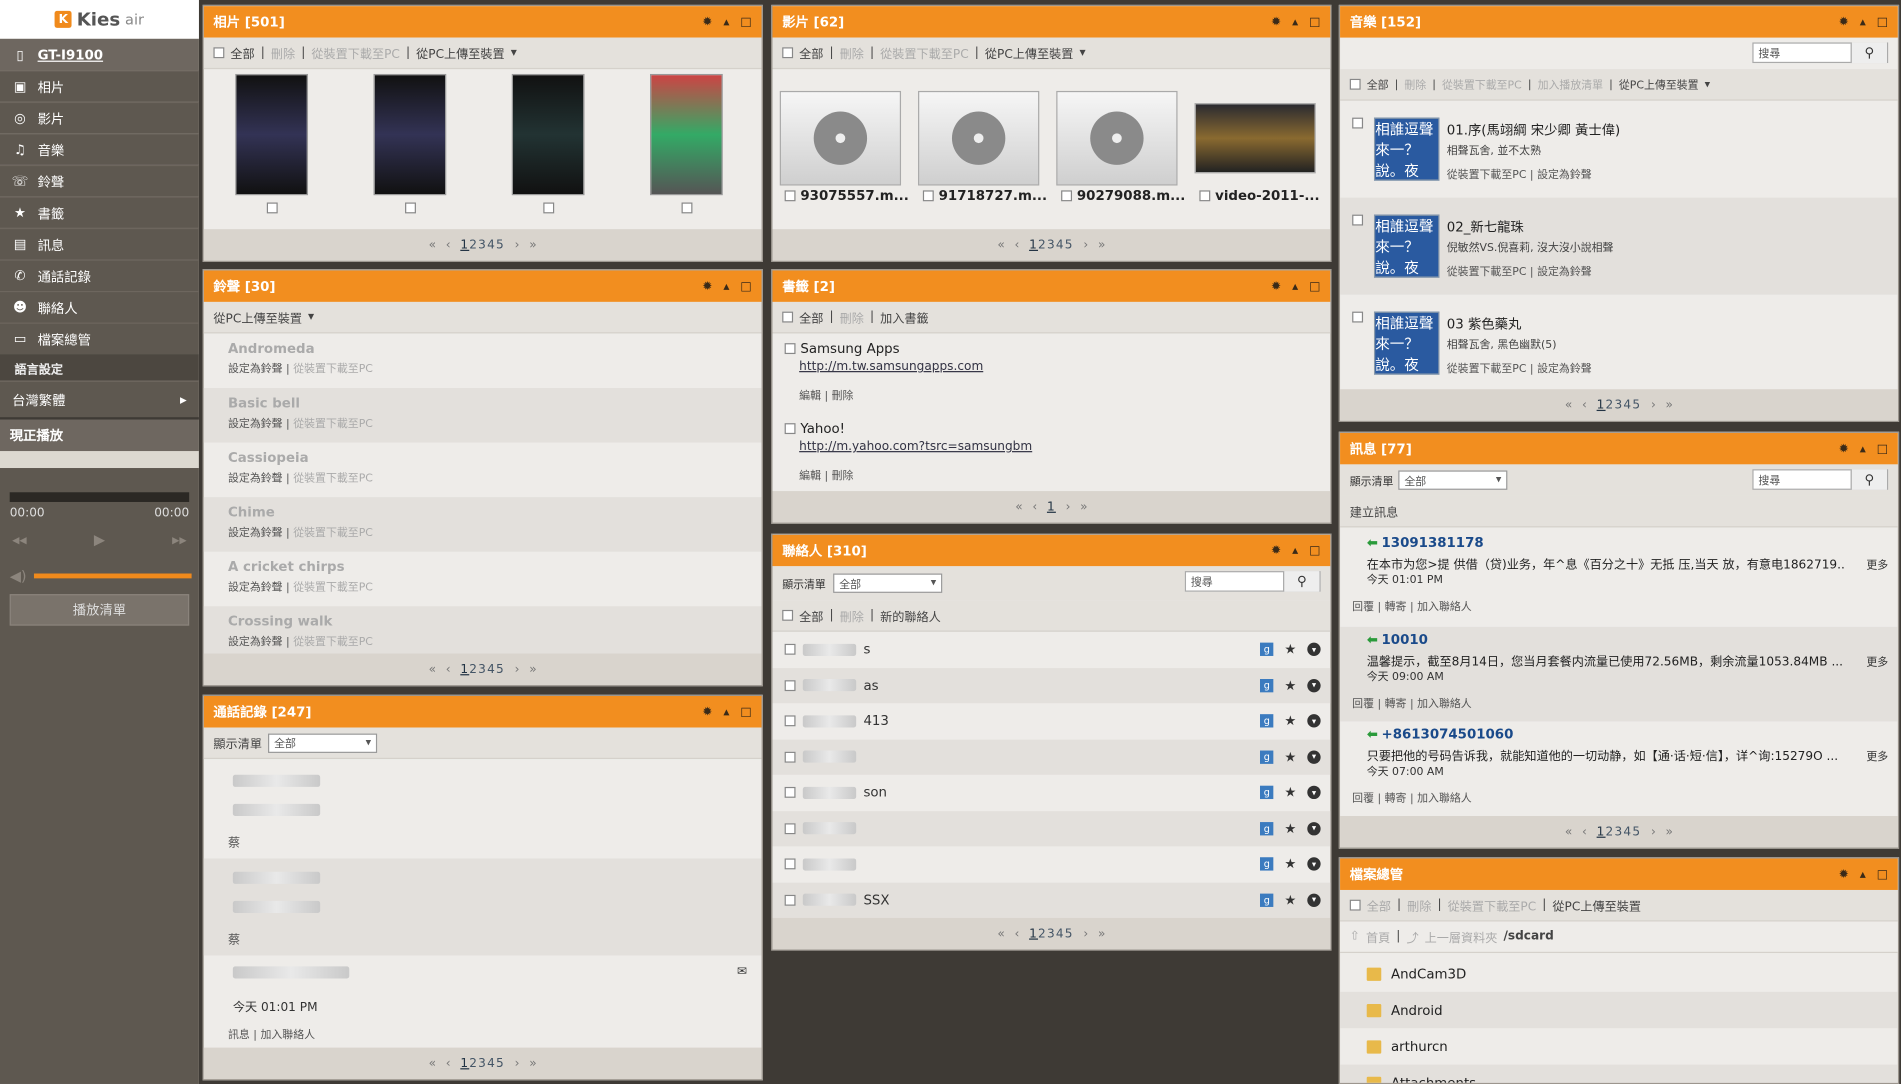 This screenshot has width=1901, height=1084. I want to click on contact-row: as g ★ ▾, so click(1051, 685).